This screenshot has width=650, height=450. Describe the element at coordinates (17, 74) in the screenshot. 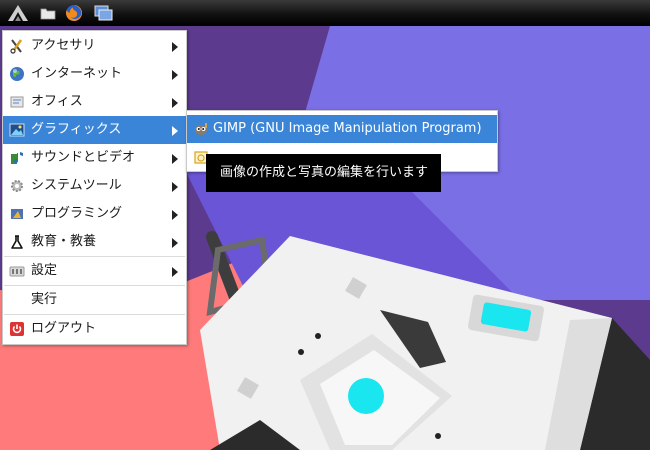

I see `internet-globe-icon` at that location.